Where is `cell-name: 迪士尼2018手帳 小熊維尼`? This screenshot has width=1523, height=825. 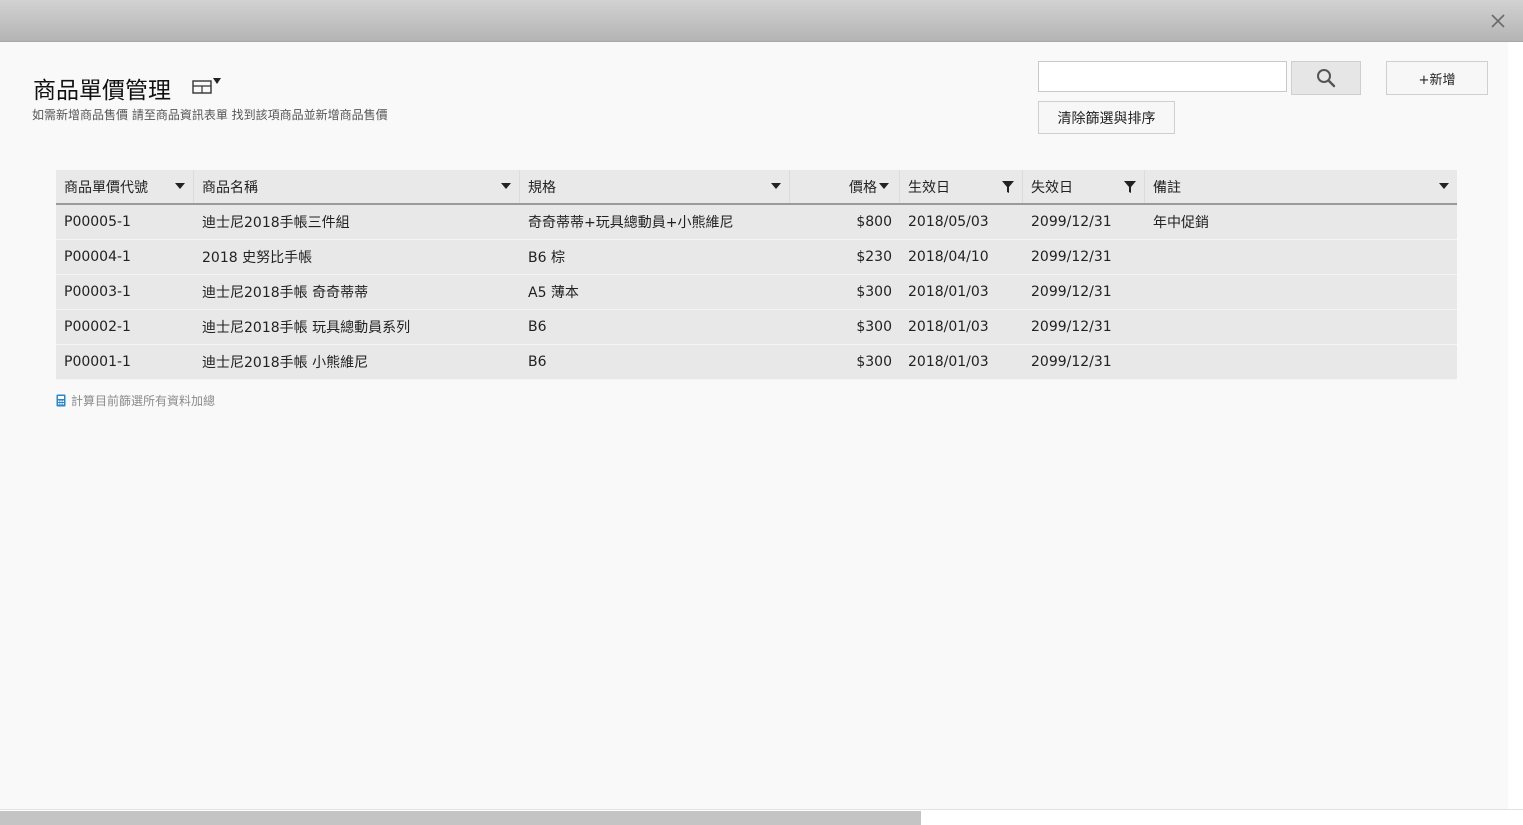 cell-name: 迪士尼2018手帳 小熊維尼 is located at coordinates (285, 363).